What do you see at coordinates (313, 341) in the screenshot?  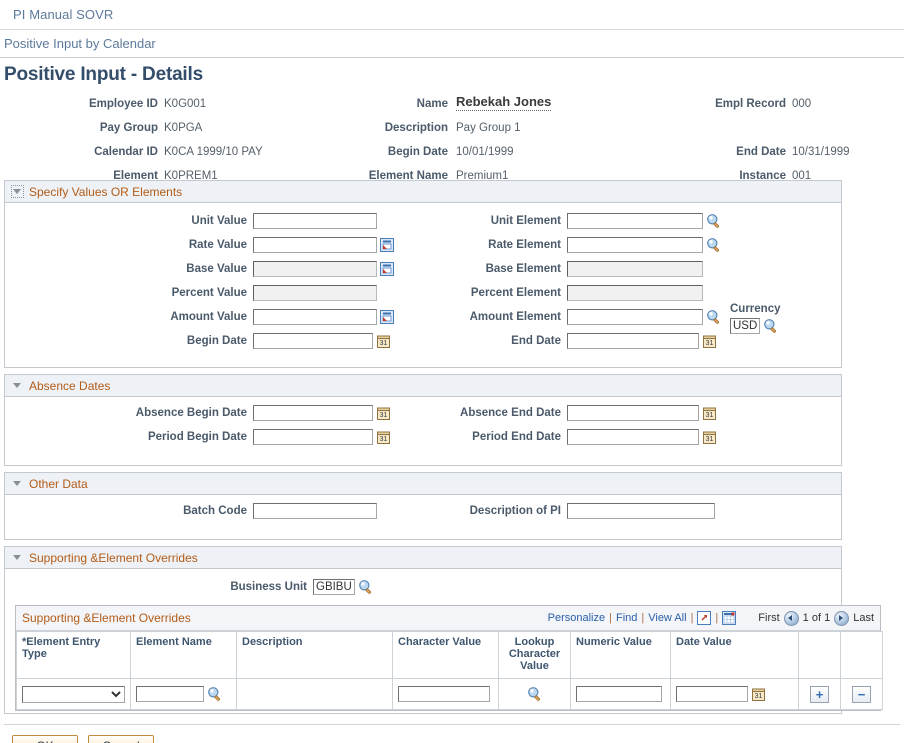 I see `input-begin-date` at bounding box center [313, 341].